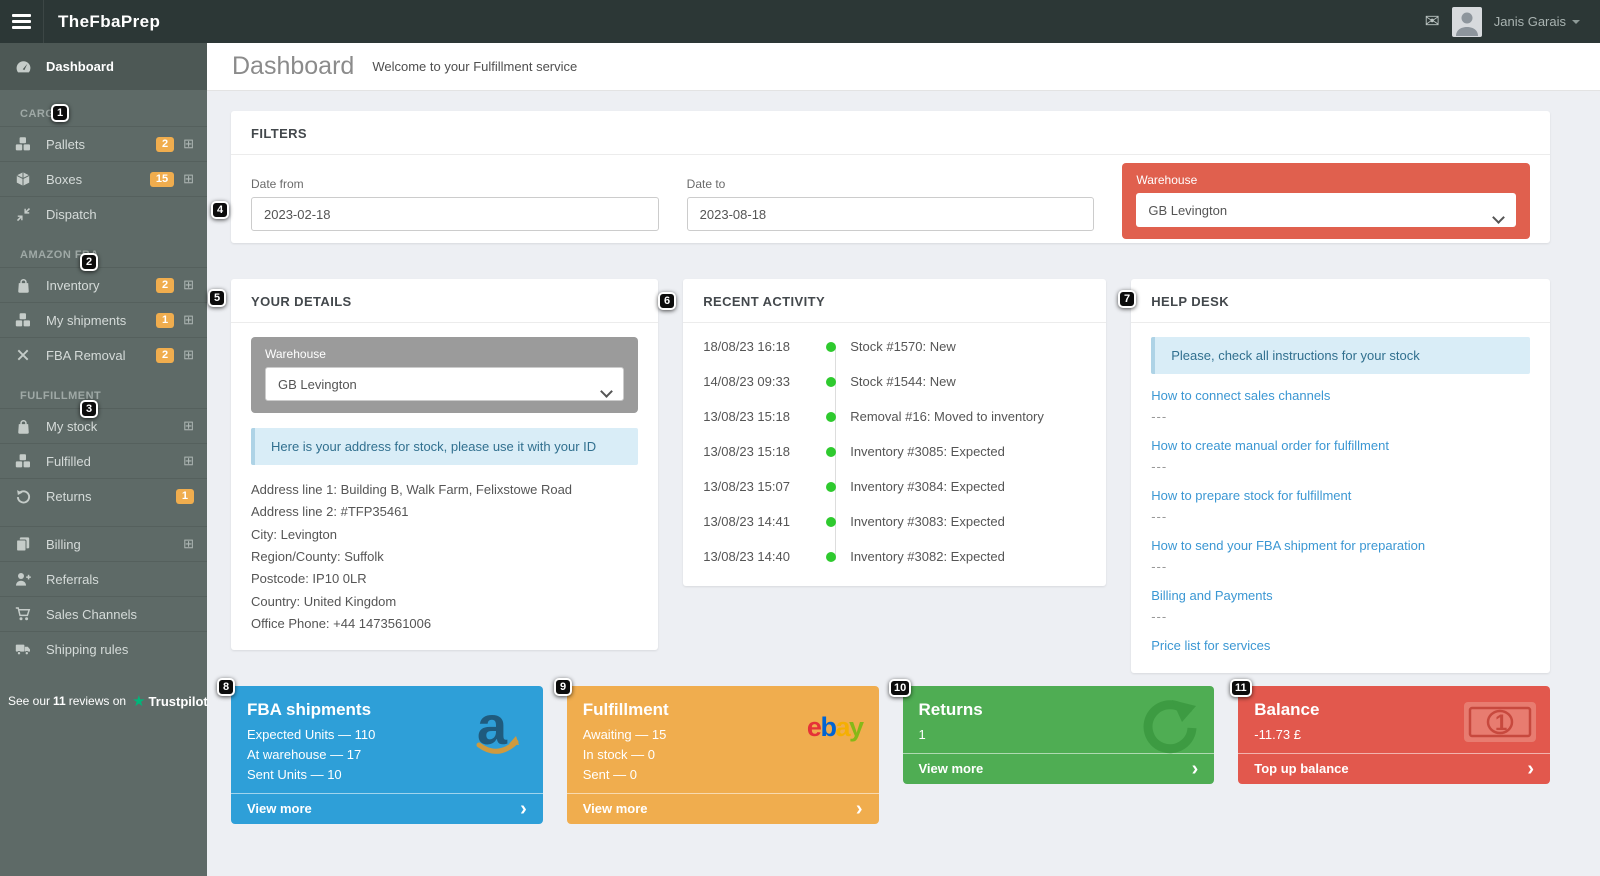 This screenshot has width=1600, height=876. I want to click on sidebar-item-shipping-rules: Shipping rules, so click(103, 648).